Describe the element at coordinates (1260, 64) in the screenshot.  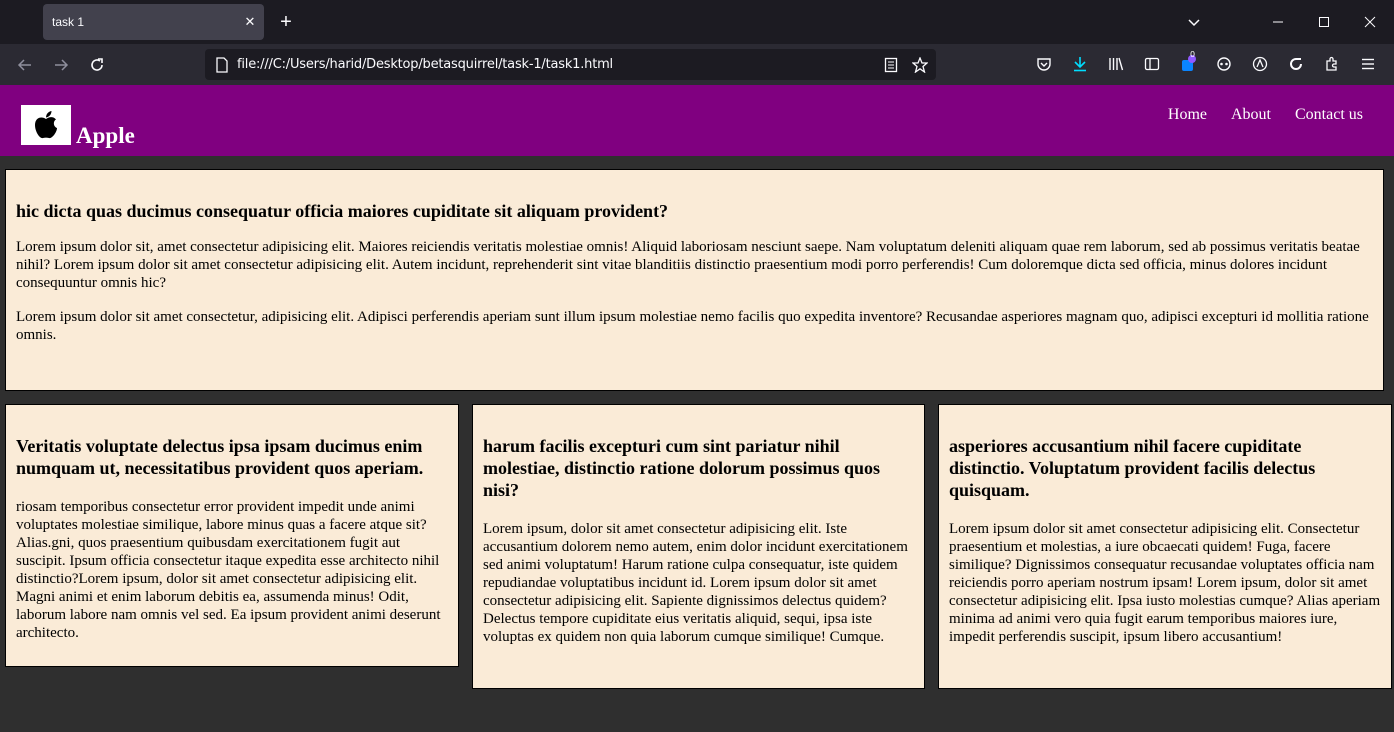
I see `accessibility-icon` at that location.